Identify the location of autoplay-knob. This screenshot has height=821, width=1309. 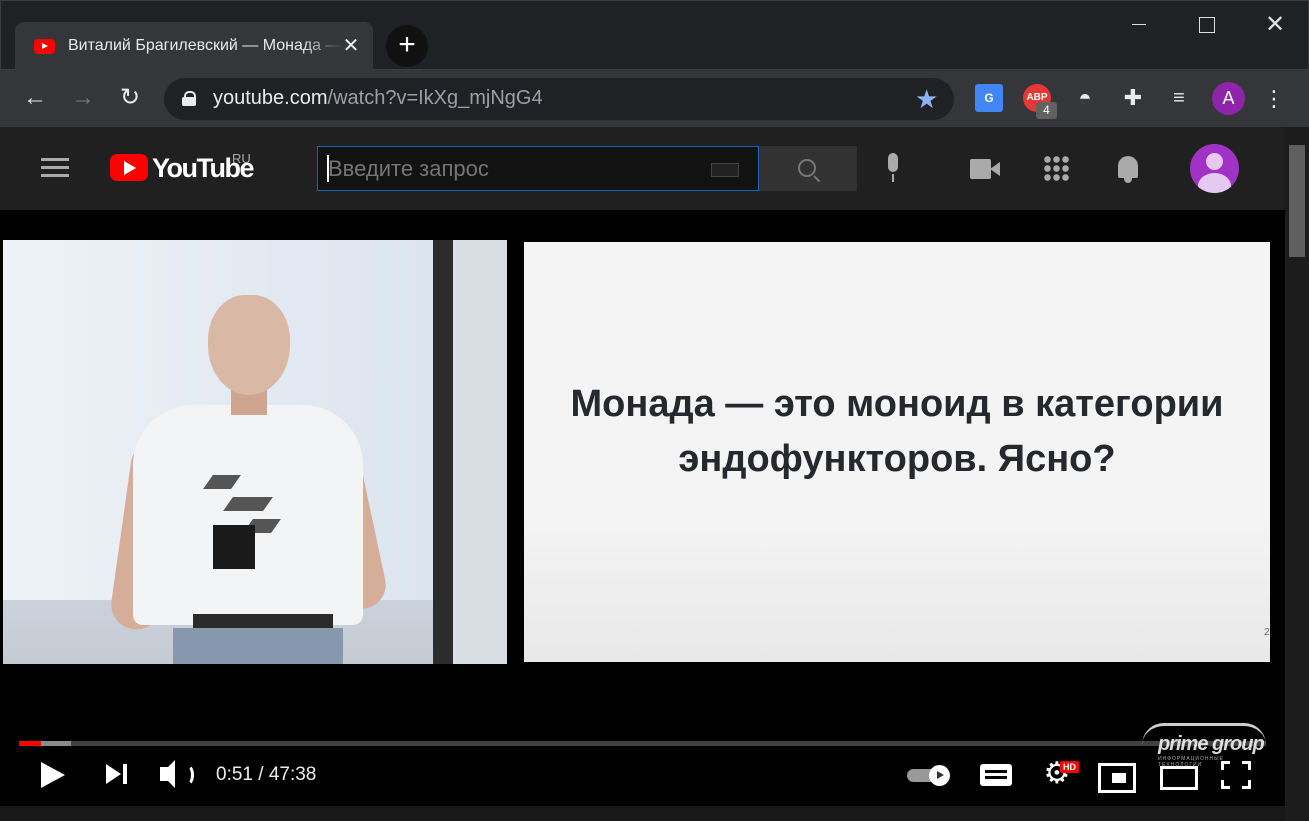
(939, 775).